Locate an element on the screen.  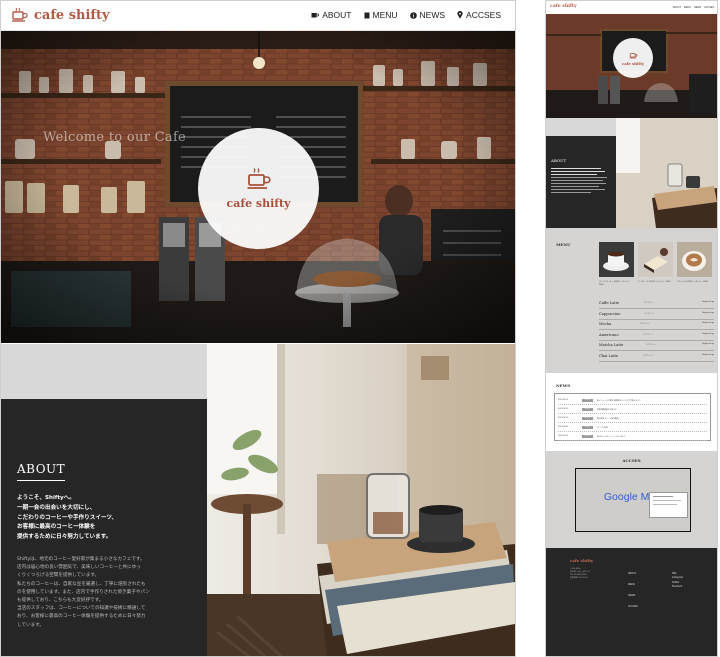
preview-cafe-table-photo is located at coordinates (666, 173).